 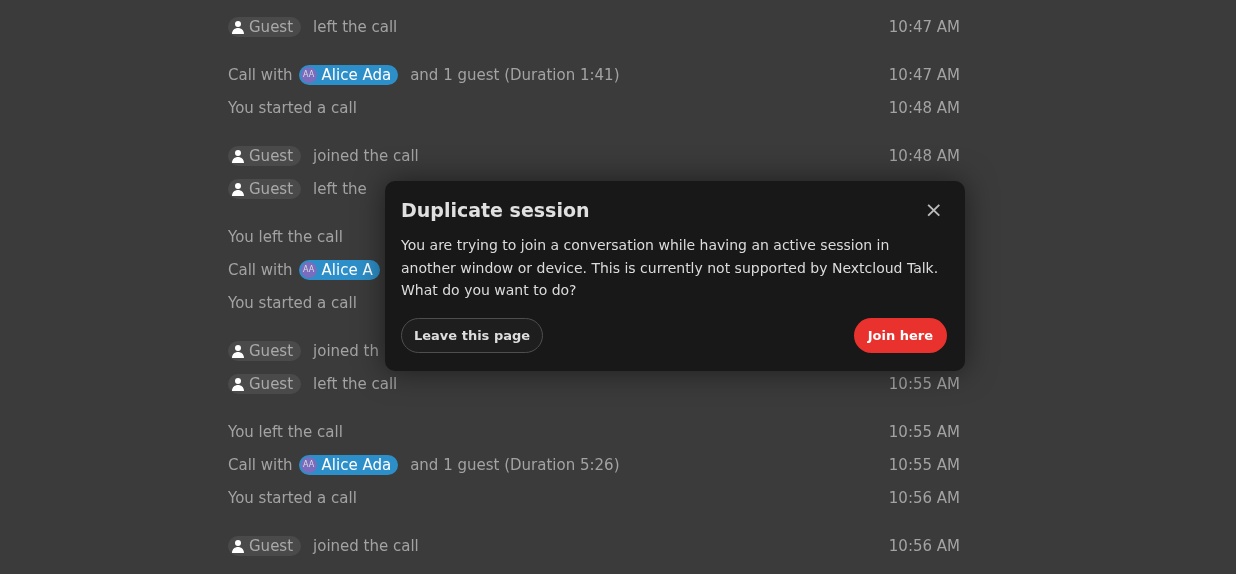 I want to click on user-name: Alice A, so click(x=347, y=269).